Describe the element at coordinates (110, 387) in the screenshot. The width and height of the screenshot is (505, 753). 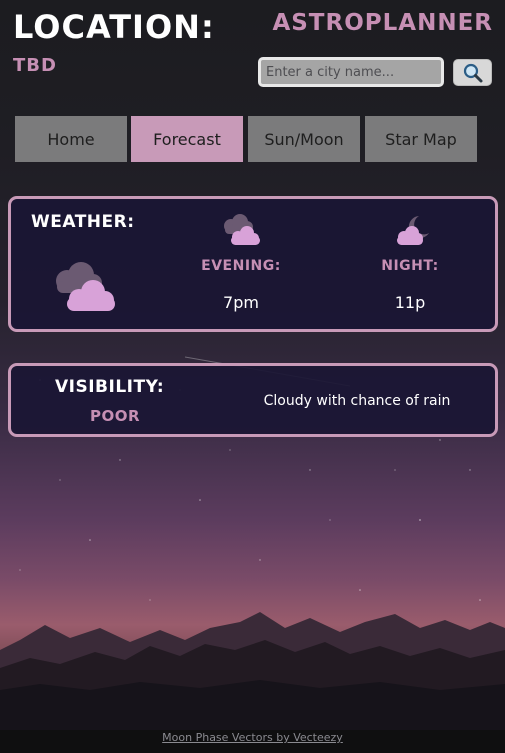
I see `visibility-heading: VISIBILITY:` at that location.